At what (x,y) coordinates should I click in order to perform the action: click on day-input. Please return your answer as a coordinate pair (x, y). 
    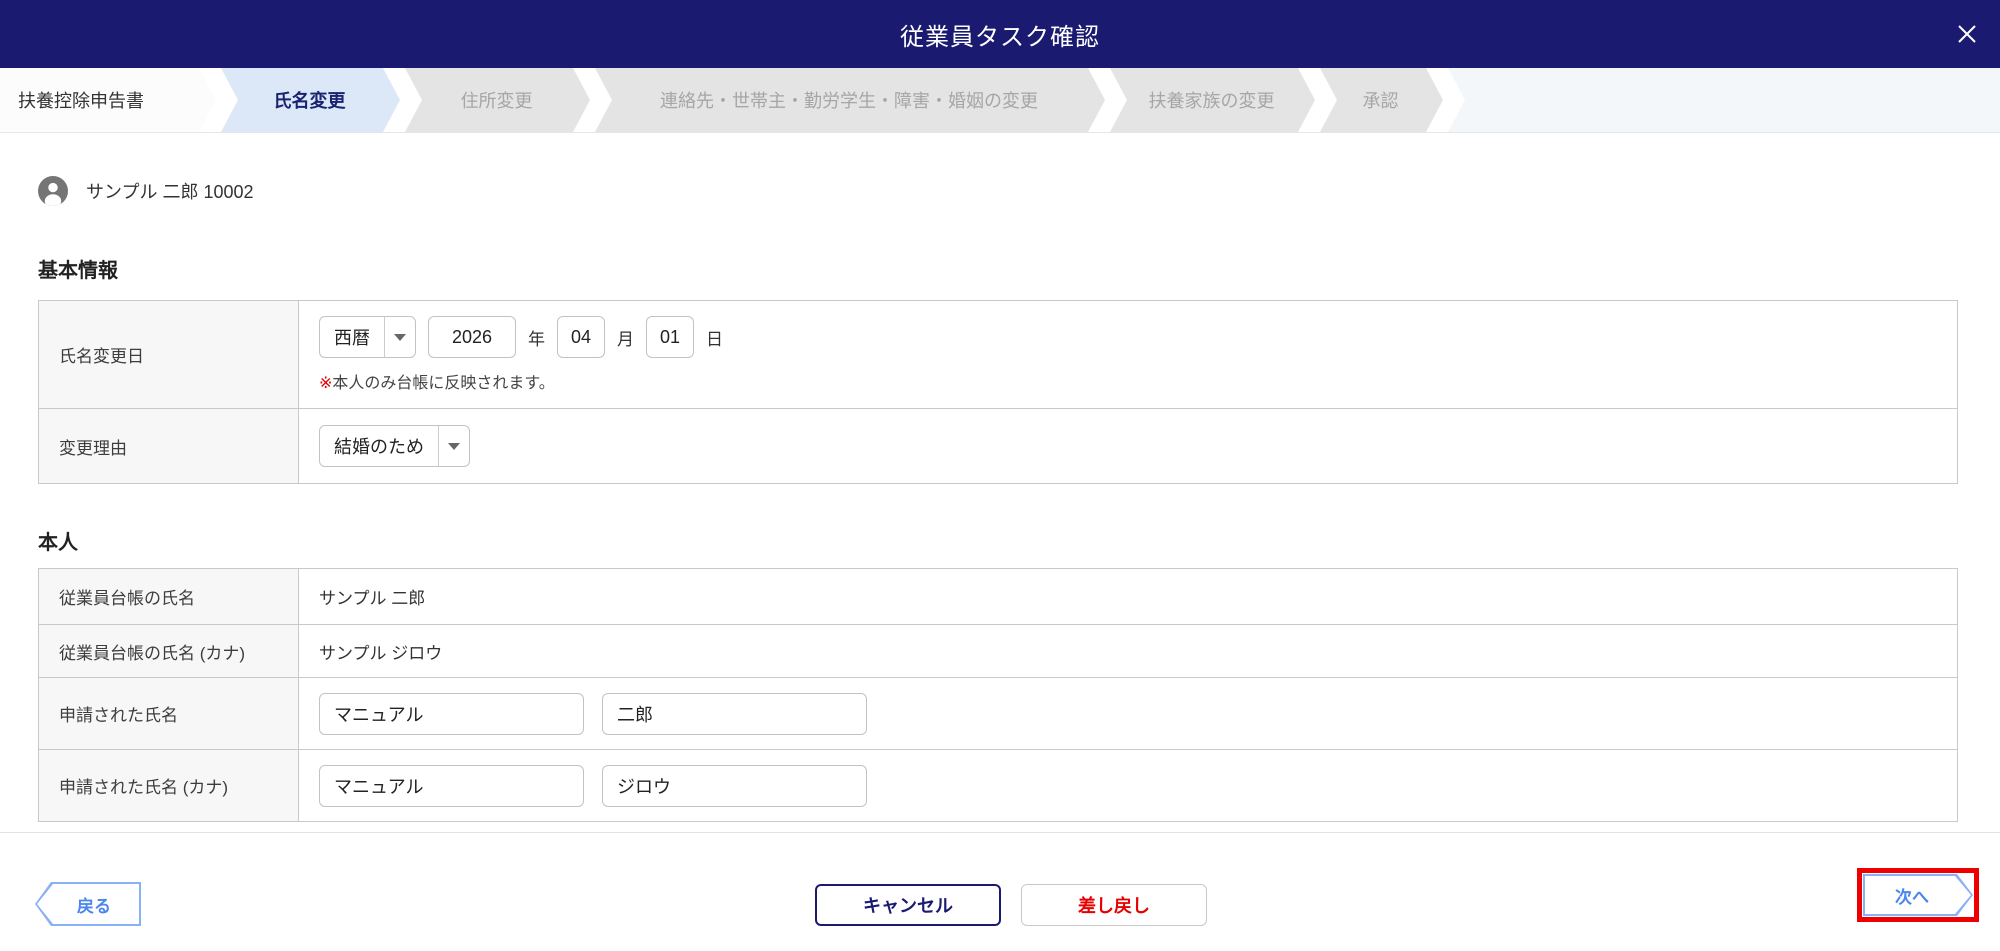
    Looking at the image, I should click on (670, 337).